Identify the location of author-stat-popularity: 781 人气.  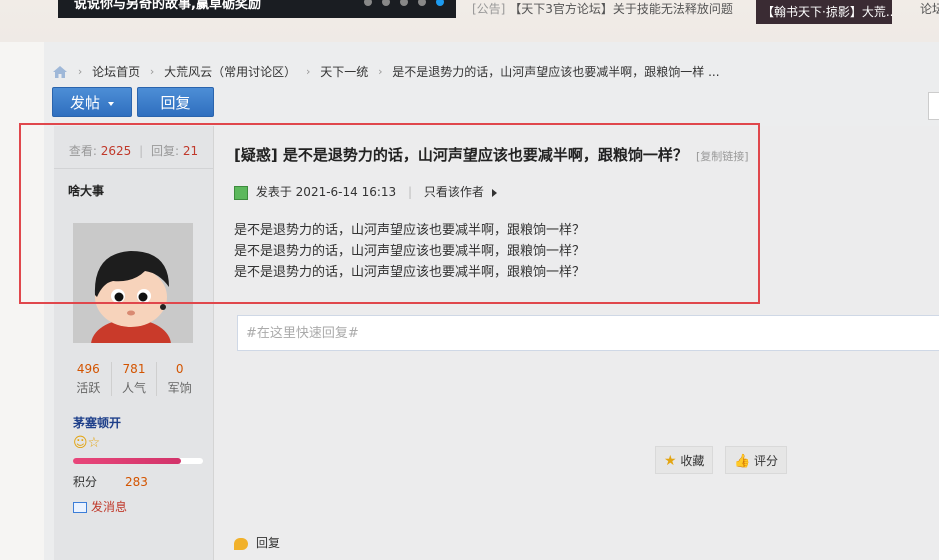
(135, 379).